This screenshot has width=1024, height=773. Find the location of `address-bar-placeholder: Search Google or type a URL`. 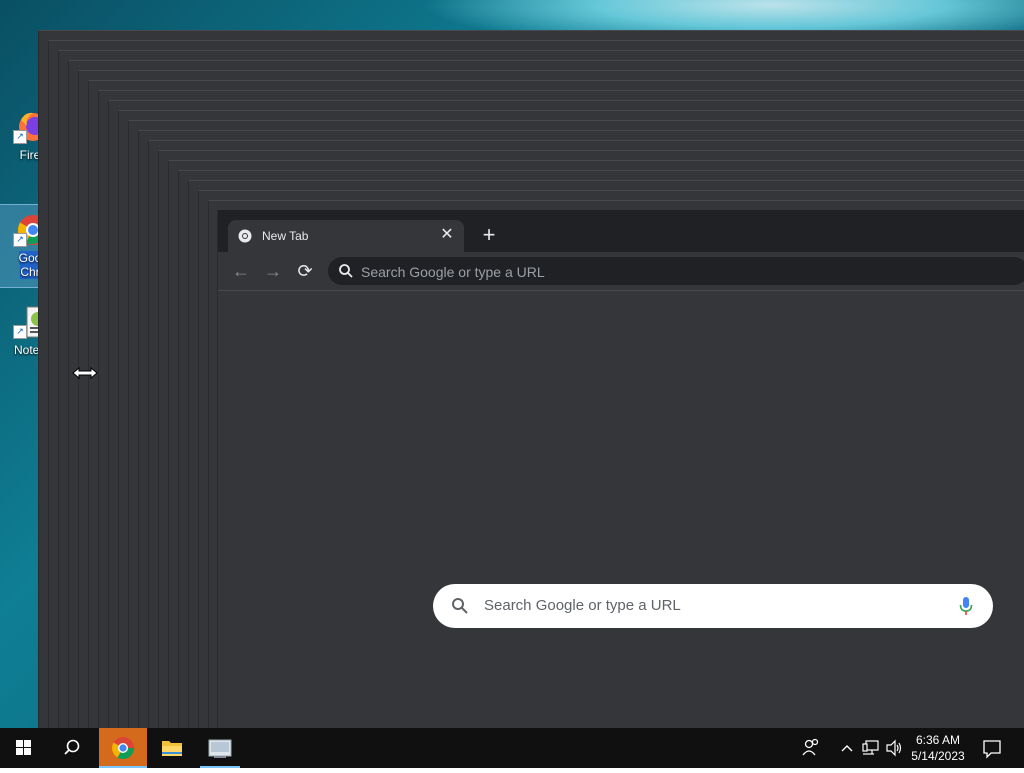

address-bar-placeholder: Search Google or type a URL is located at coordinates (453, 272).